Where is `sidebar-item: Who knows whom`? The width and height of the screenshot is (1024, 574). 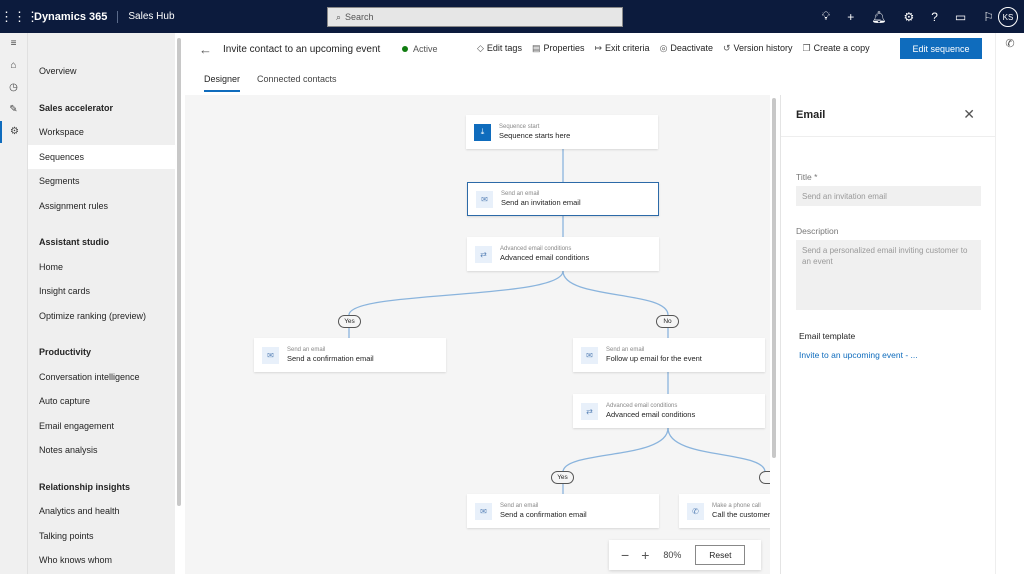 sidebar-item: Who knows whom is located at coordinates (101, 560).